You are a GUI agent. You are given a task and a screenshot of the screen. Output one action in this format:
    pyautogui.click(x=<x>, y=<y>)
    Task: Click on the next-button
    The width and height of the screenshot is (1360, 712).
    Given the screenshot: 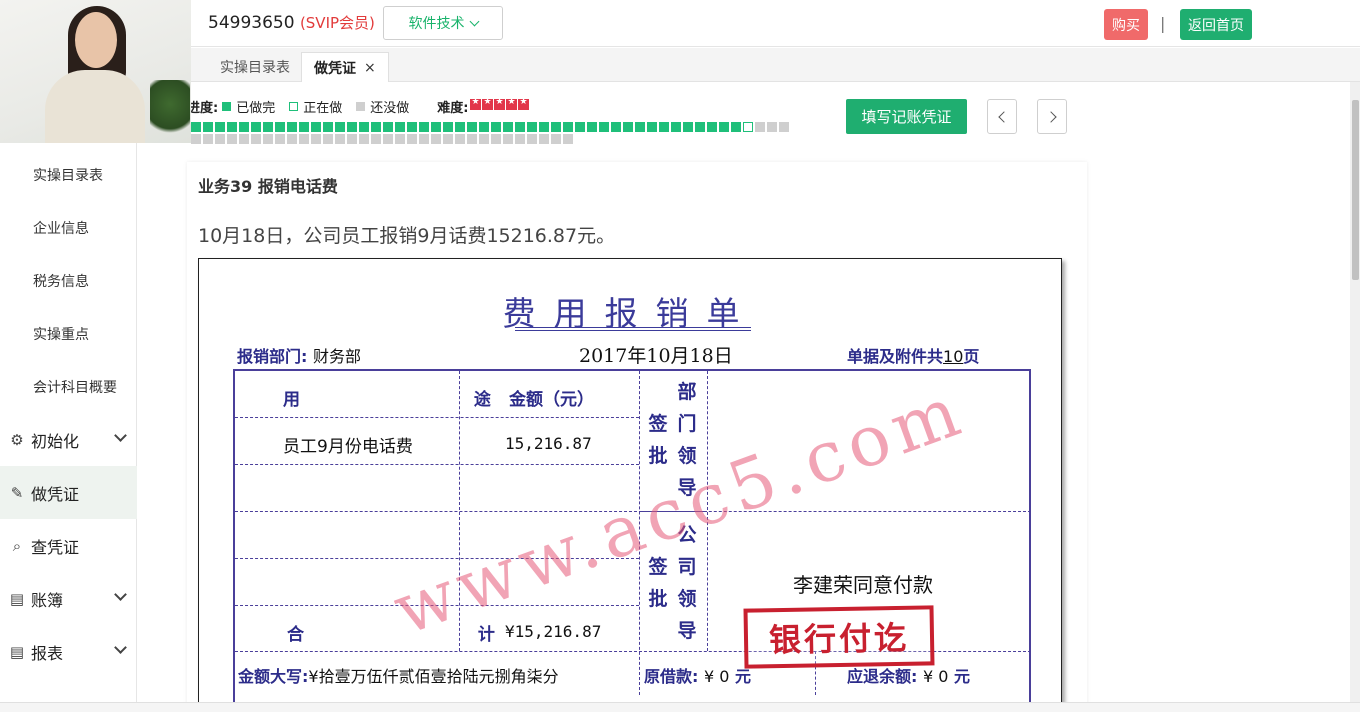 What is the action you would take?
    pyautogui.click(x=1052, y=116)
    